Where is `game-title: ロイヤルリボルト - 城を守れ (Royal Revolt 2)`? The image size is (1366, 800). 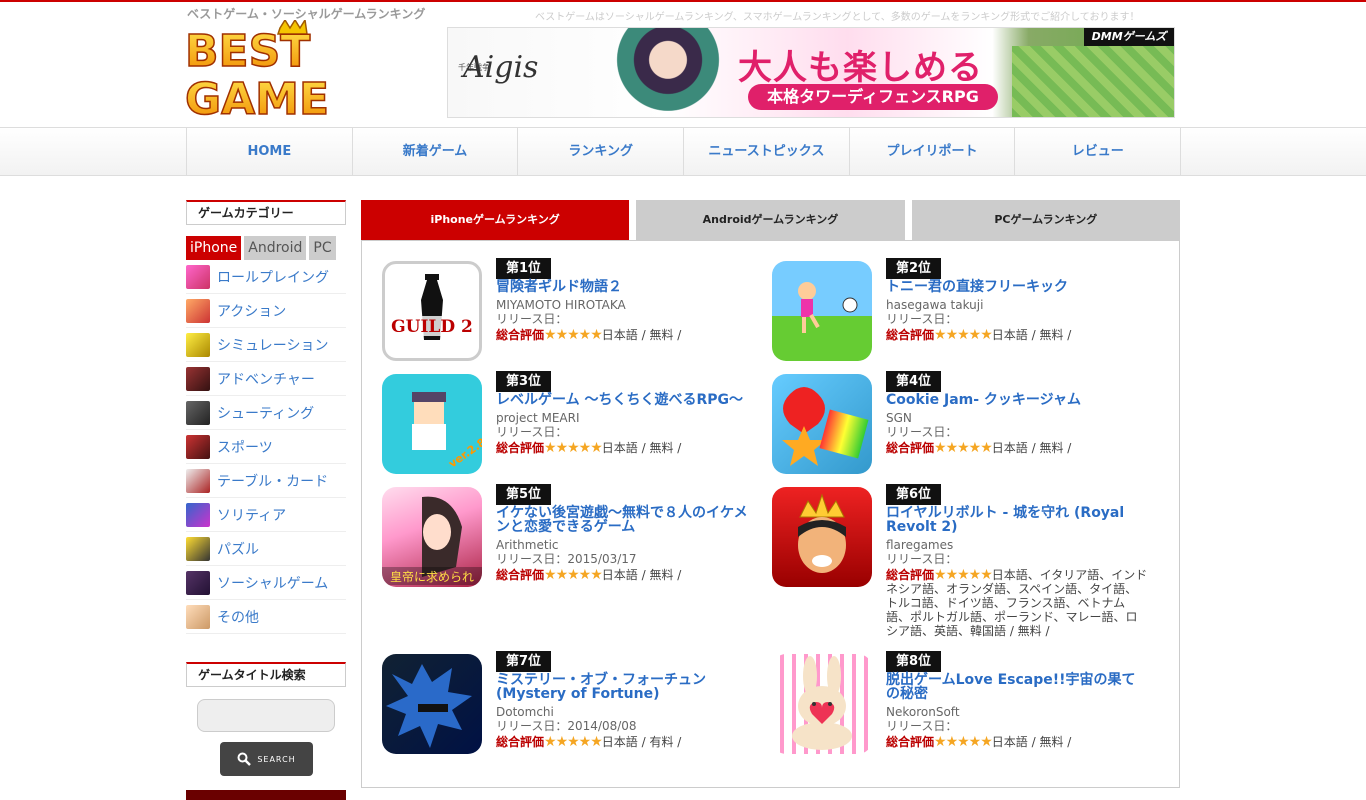 game-title: ロイヤルリボルト - 城を守れ (Royal Revolt 2) is located at coordinates (1017, 520).